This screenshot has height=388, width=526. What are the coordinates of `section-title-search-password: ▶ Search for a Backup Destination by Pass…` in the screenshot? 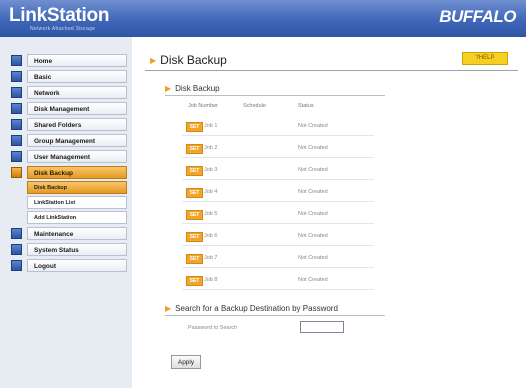 It's located at (251, 308).